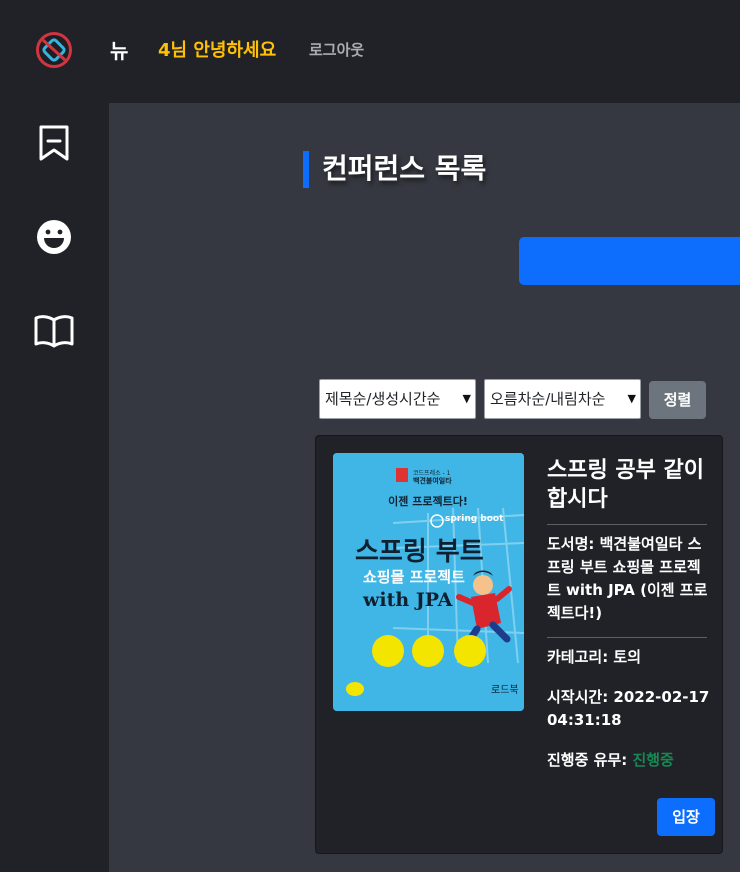  I want to click on cover-top-line-2: 백견불여일타, so click(432, 480).